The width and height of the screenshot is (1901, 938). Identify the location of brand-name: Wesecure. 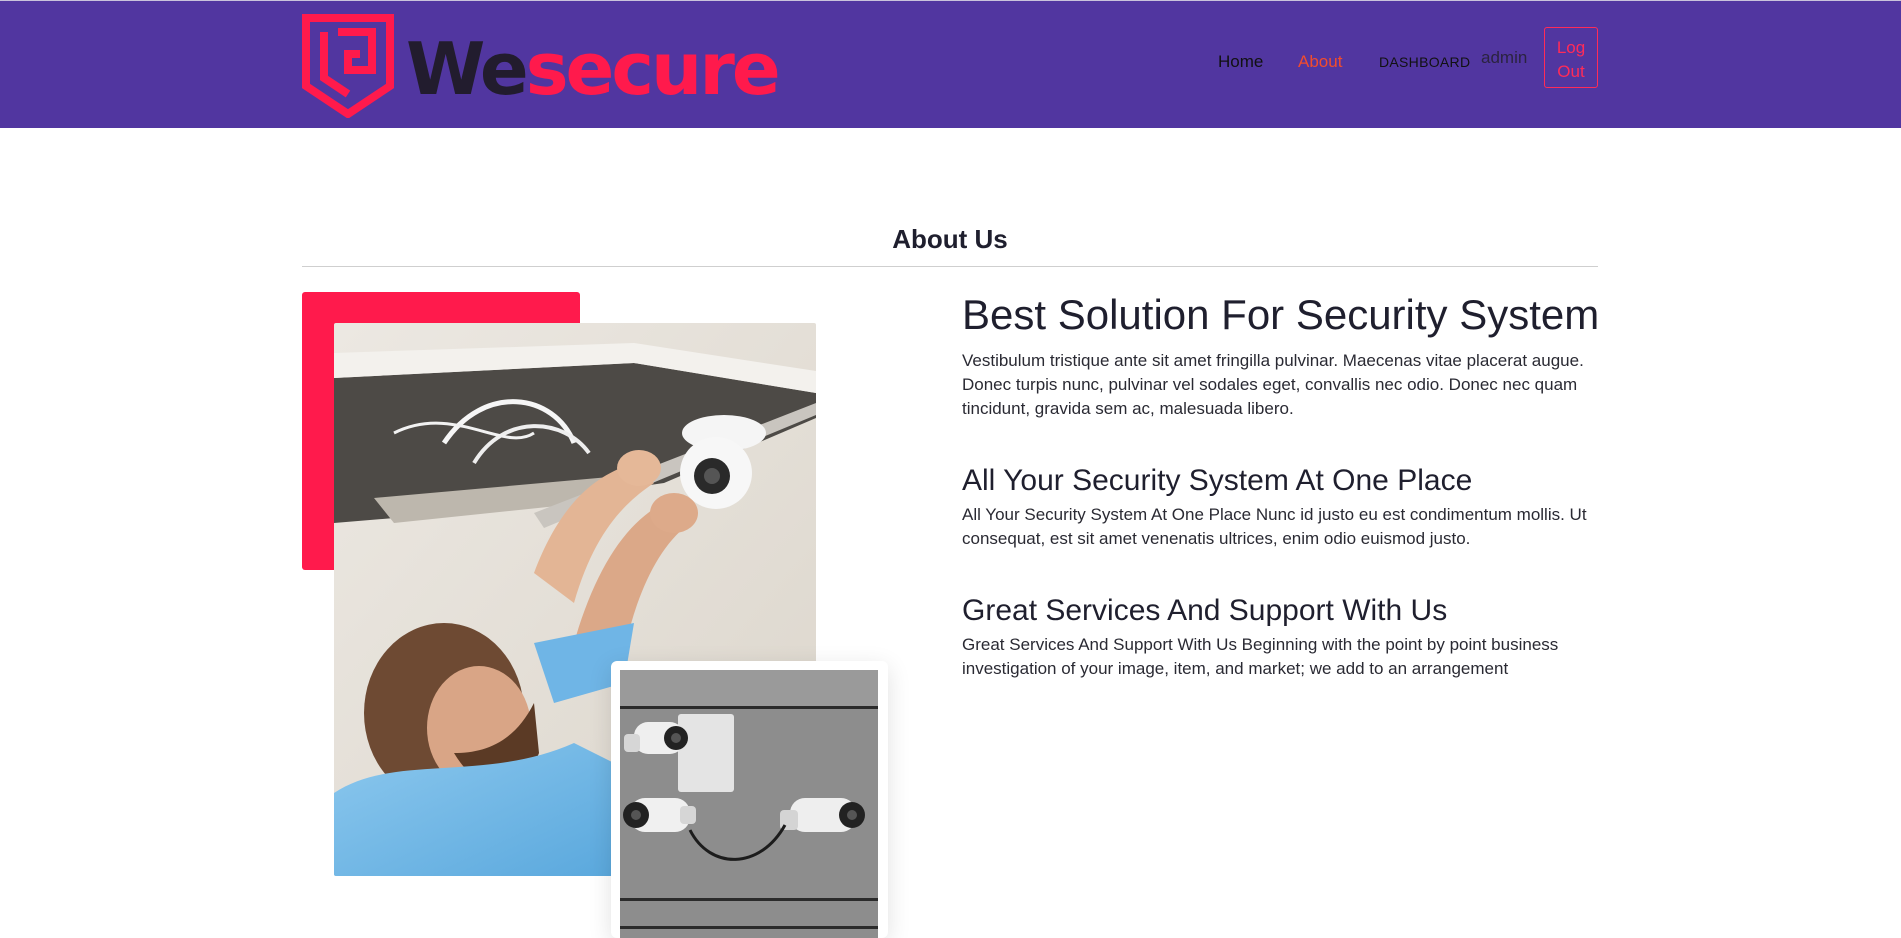
(593, 69).